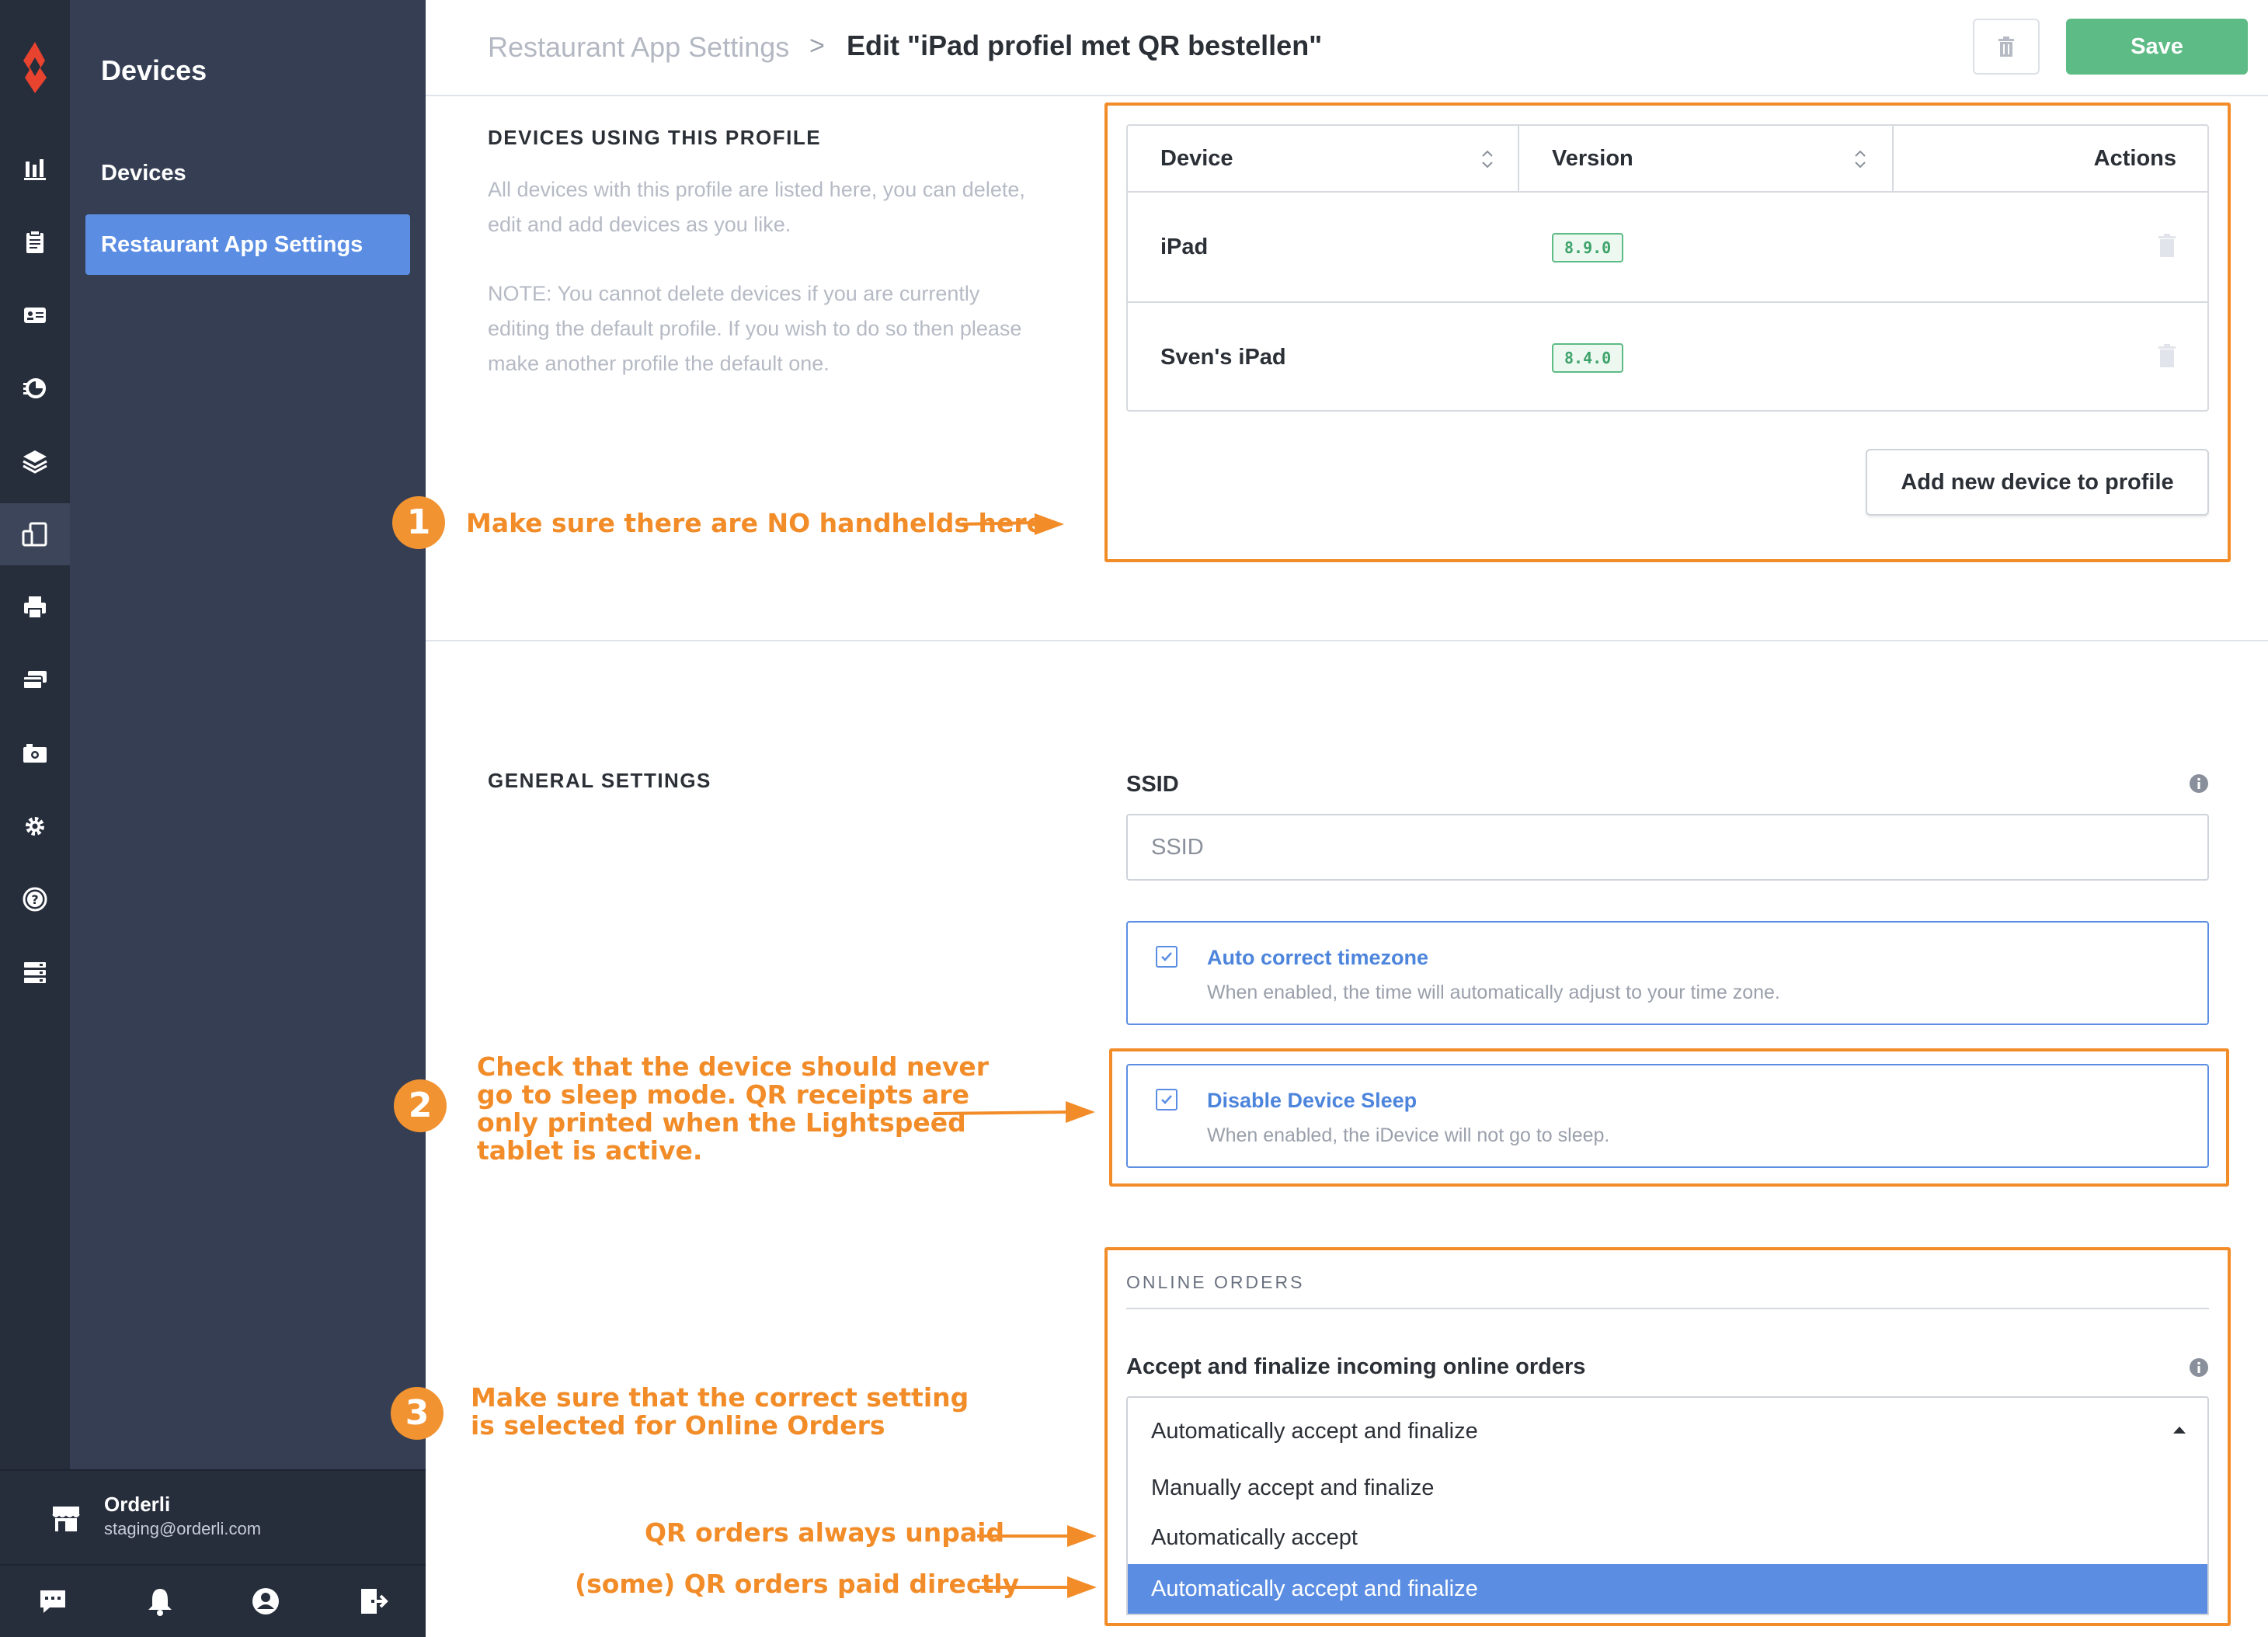 This screenshot has height=1637, width=2268. I want to click on reports-icon, so click(35, 169).